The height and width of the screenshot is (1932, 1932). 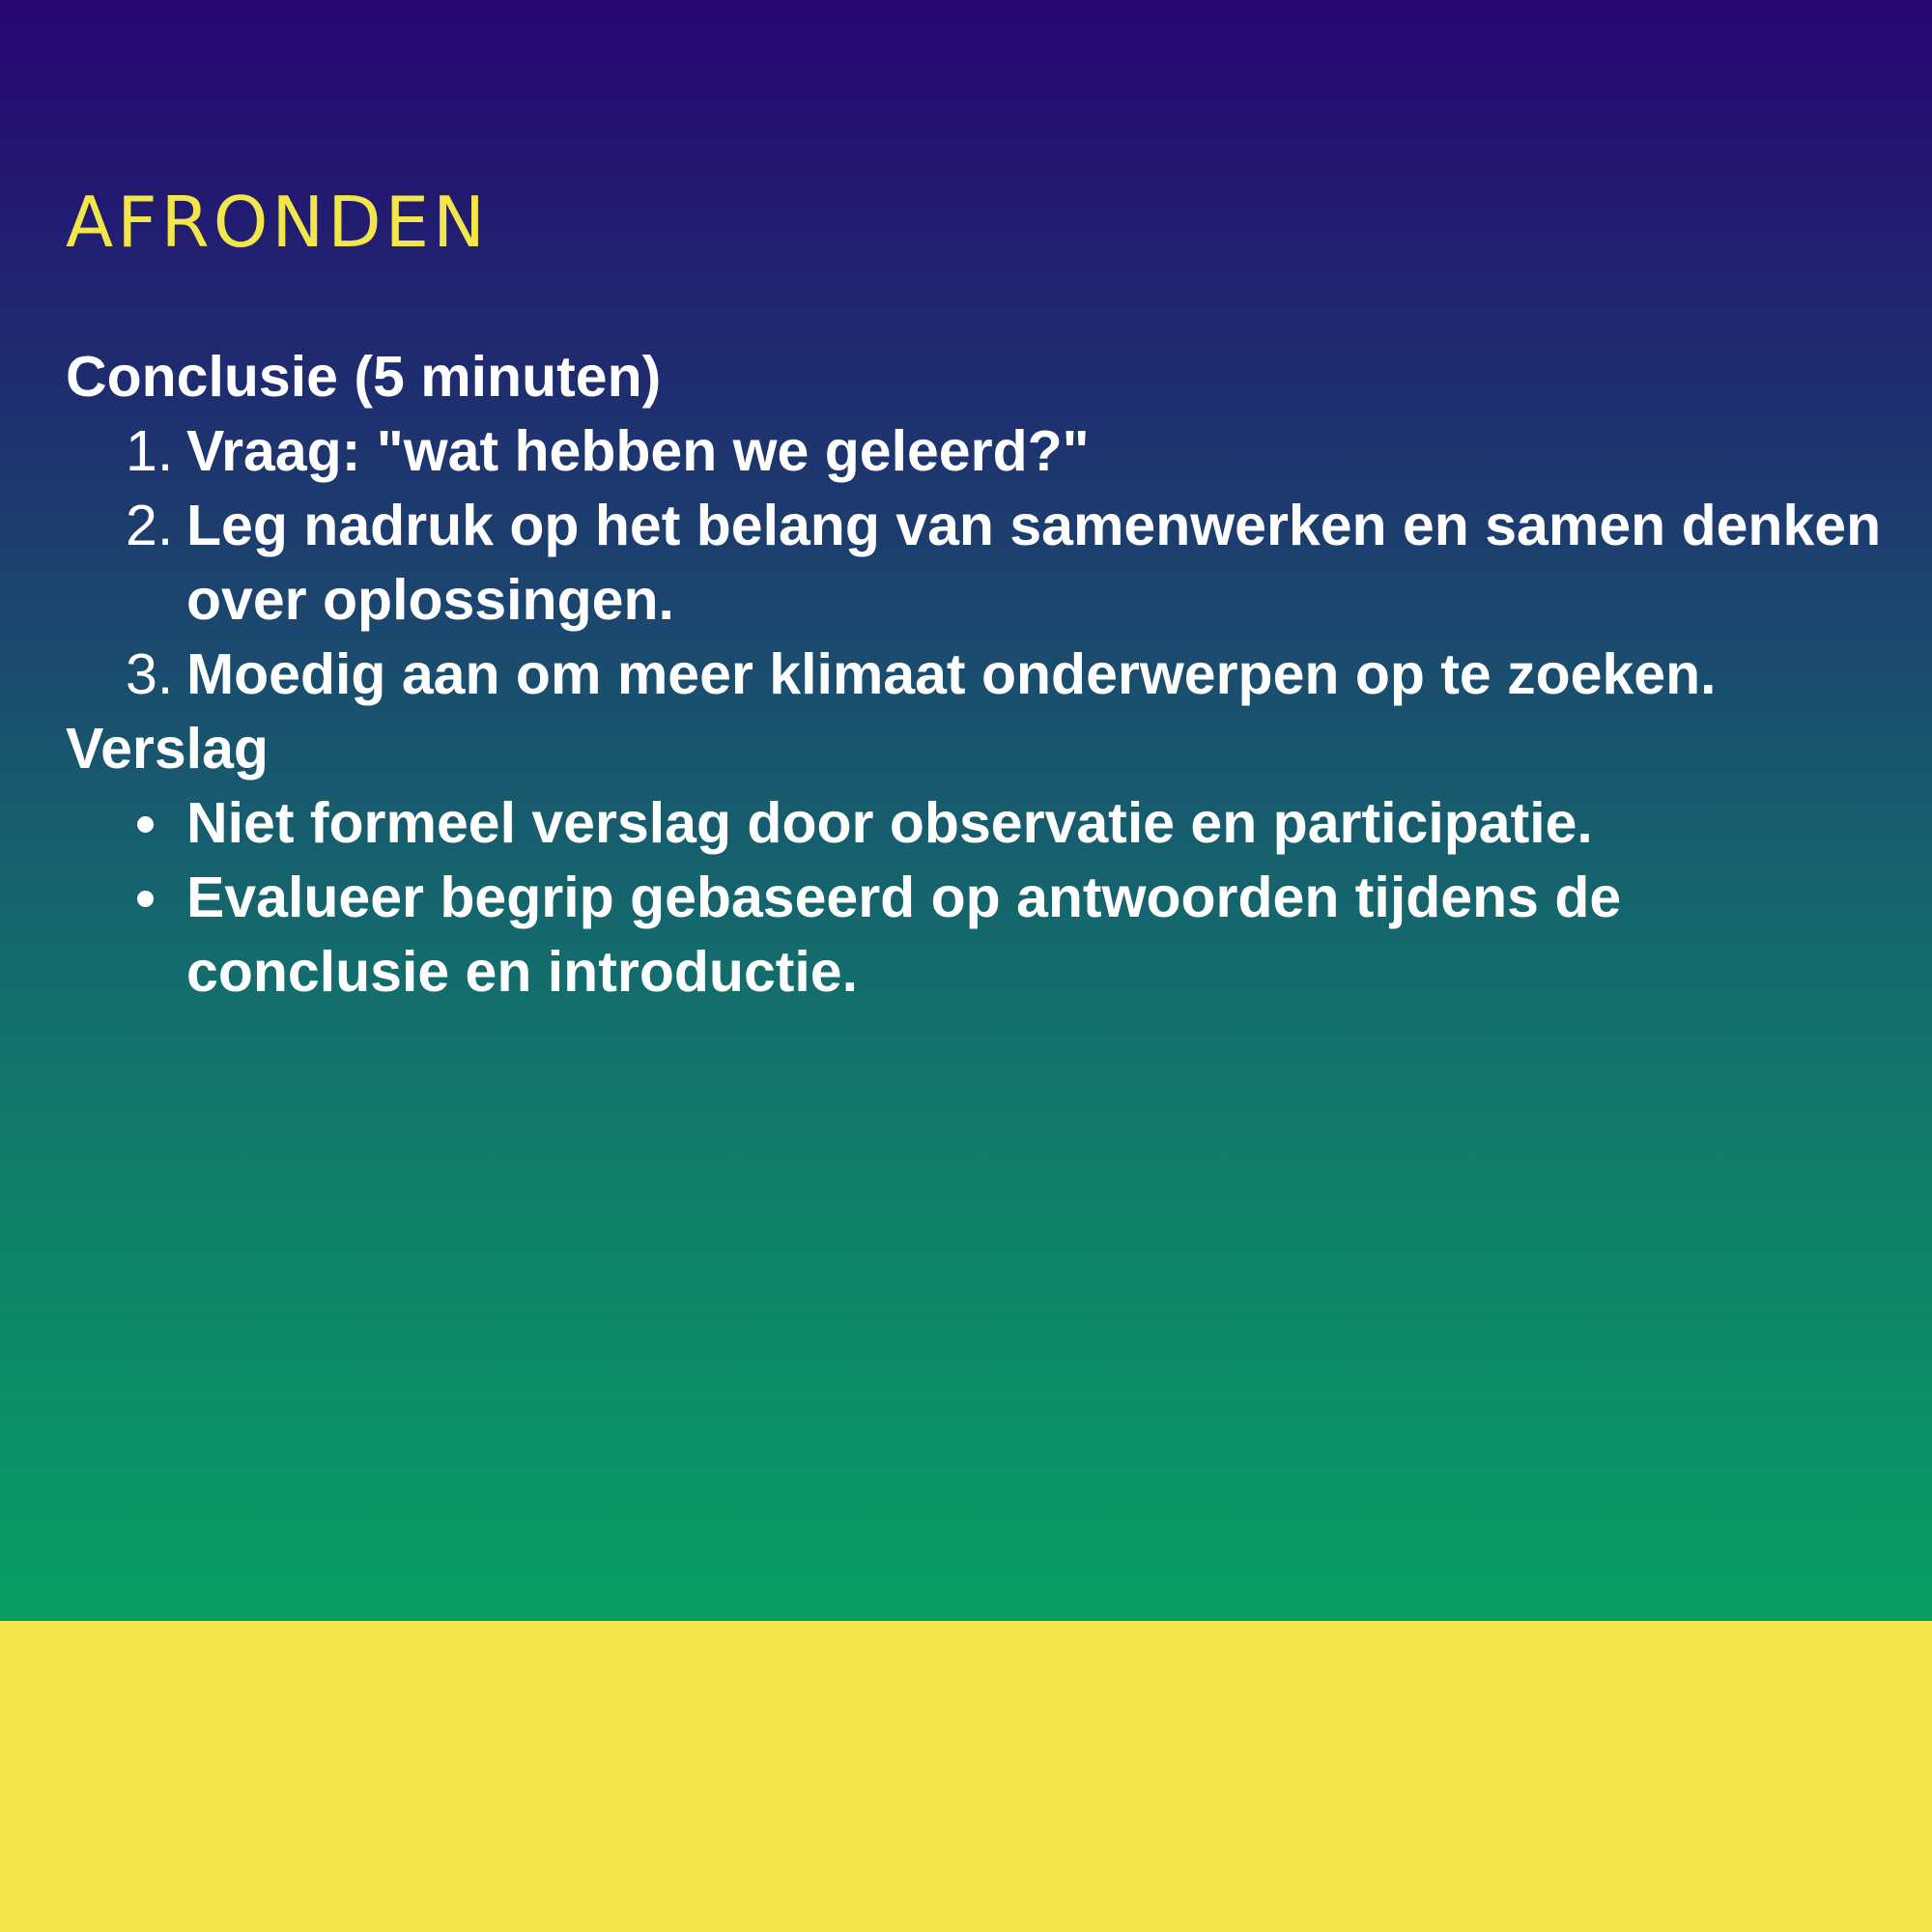 I want to click on section-heading-conclusie: Conclusie (5 minuten), so click(x=364, y=377).